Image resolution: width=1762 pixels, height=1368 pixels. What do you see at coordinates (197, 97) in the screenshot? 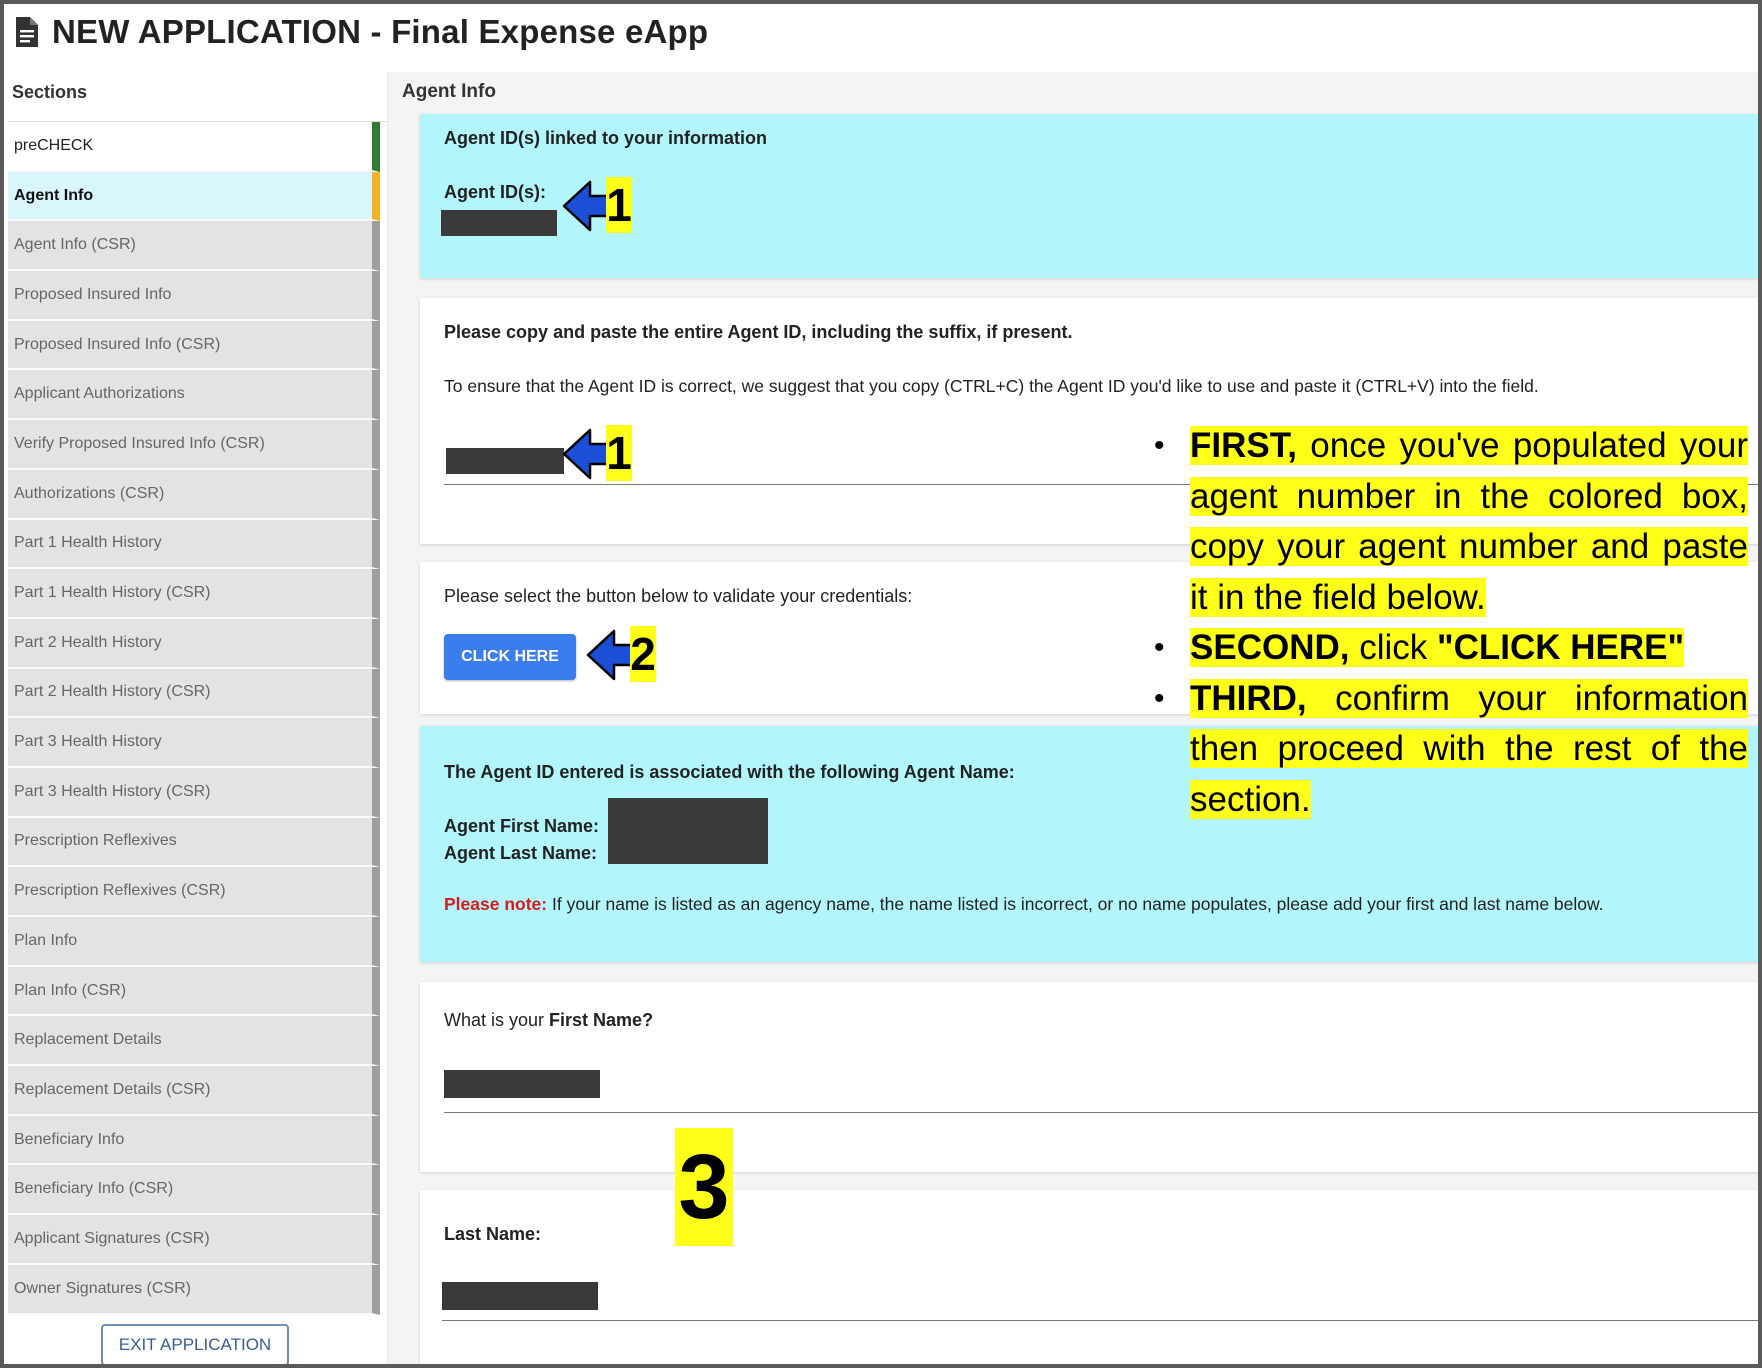
I see `sidebar-heading: Sections` at bounding box center [197, 97].